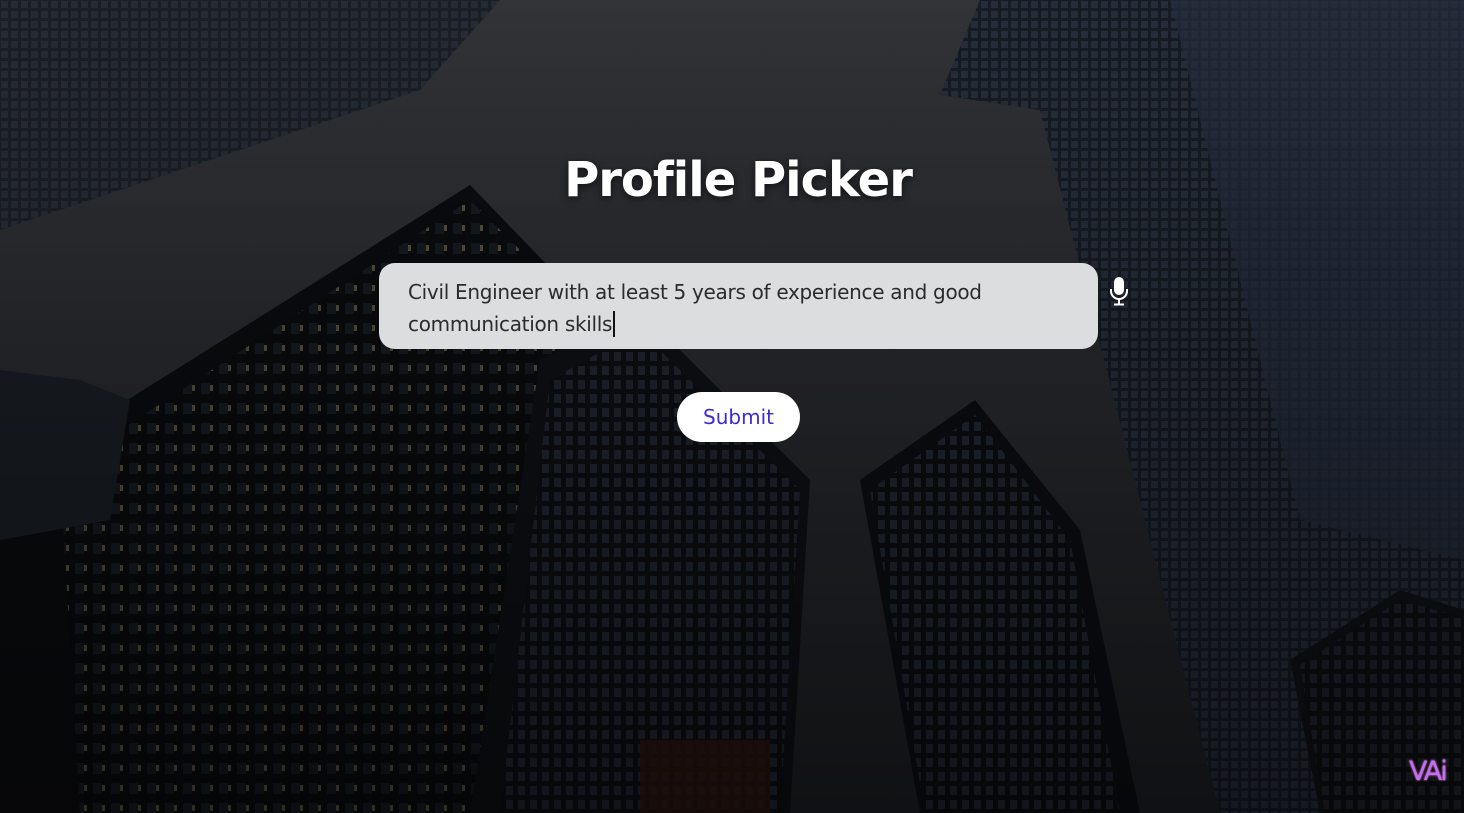 Image resolution: width=1464 pixels, height=813 pixels. I want to click on text-caret, so click(614, 324).